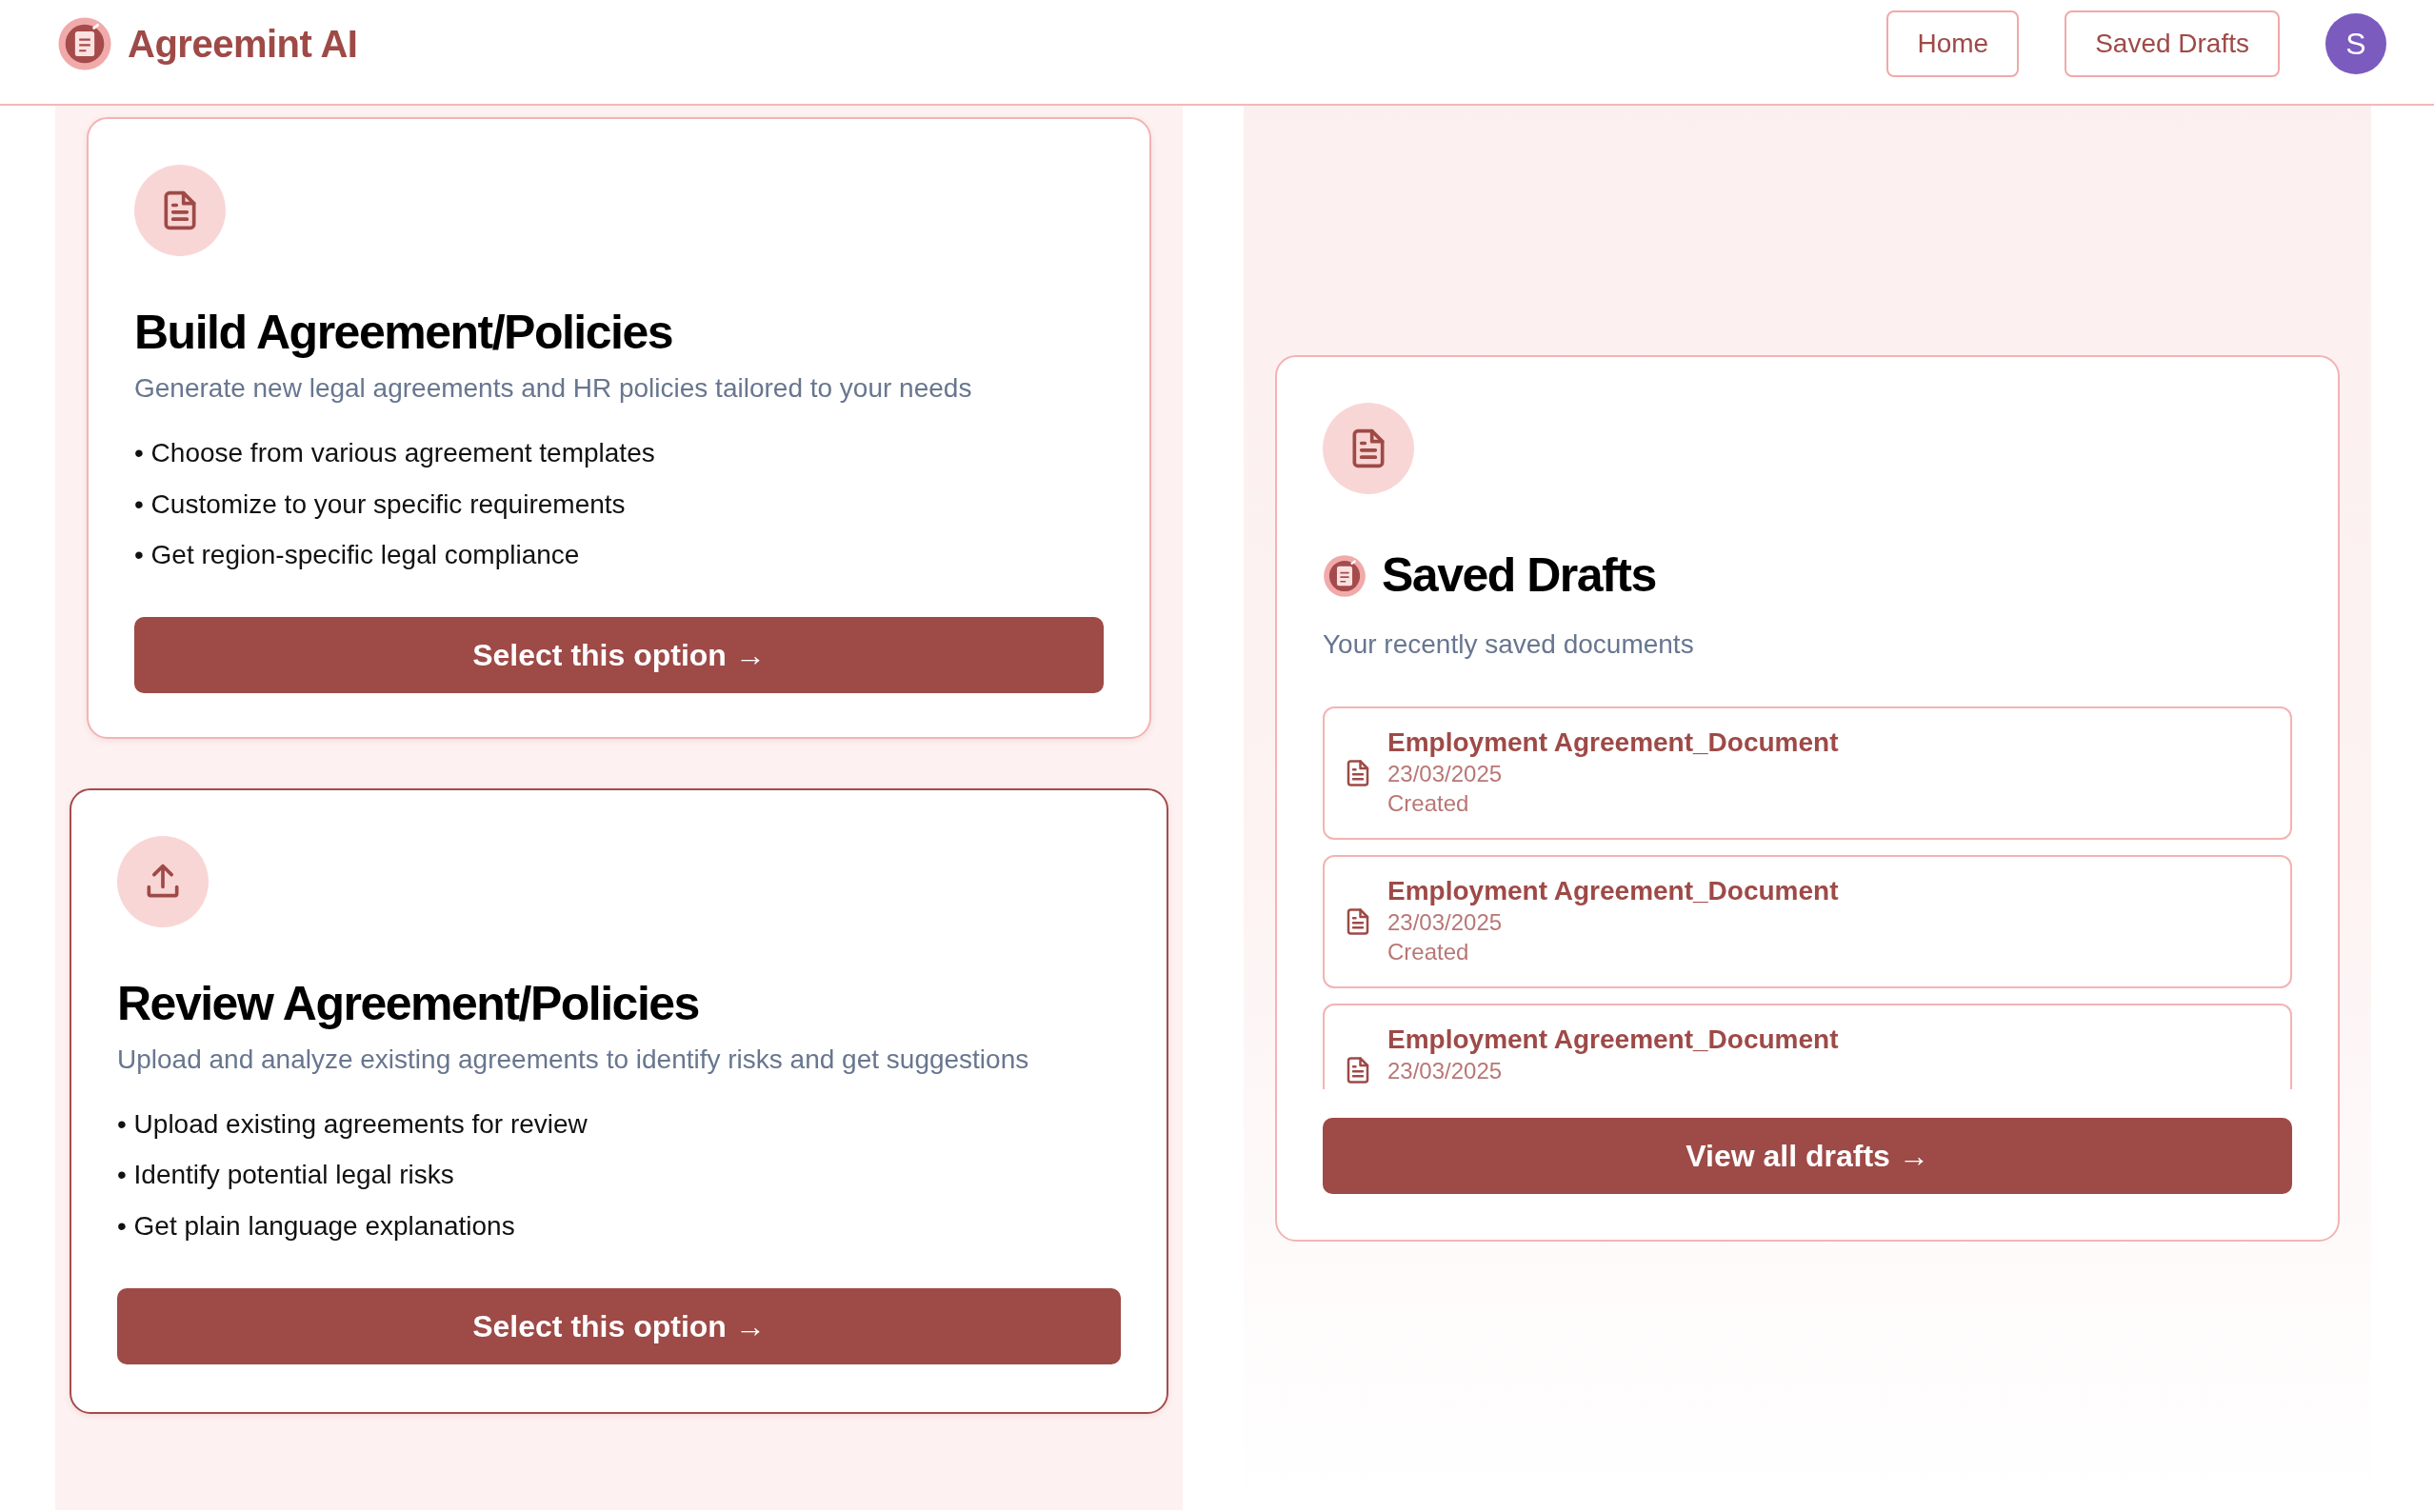 The image size is (2434, 1512). I want to click on feature-item: • Get region-specific legal compliance, so click(357, 555).